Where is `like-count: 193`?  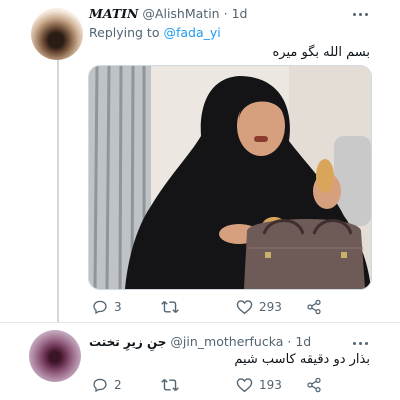
like-count: 193 is located at coordinates (270, 385).